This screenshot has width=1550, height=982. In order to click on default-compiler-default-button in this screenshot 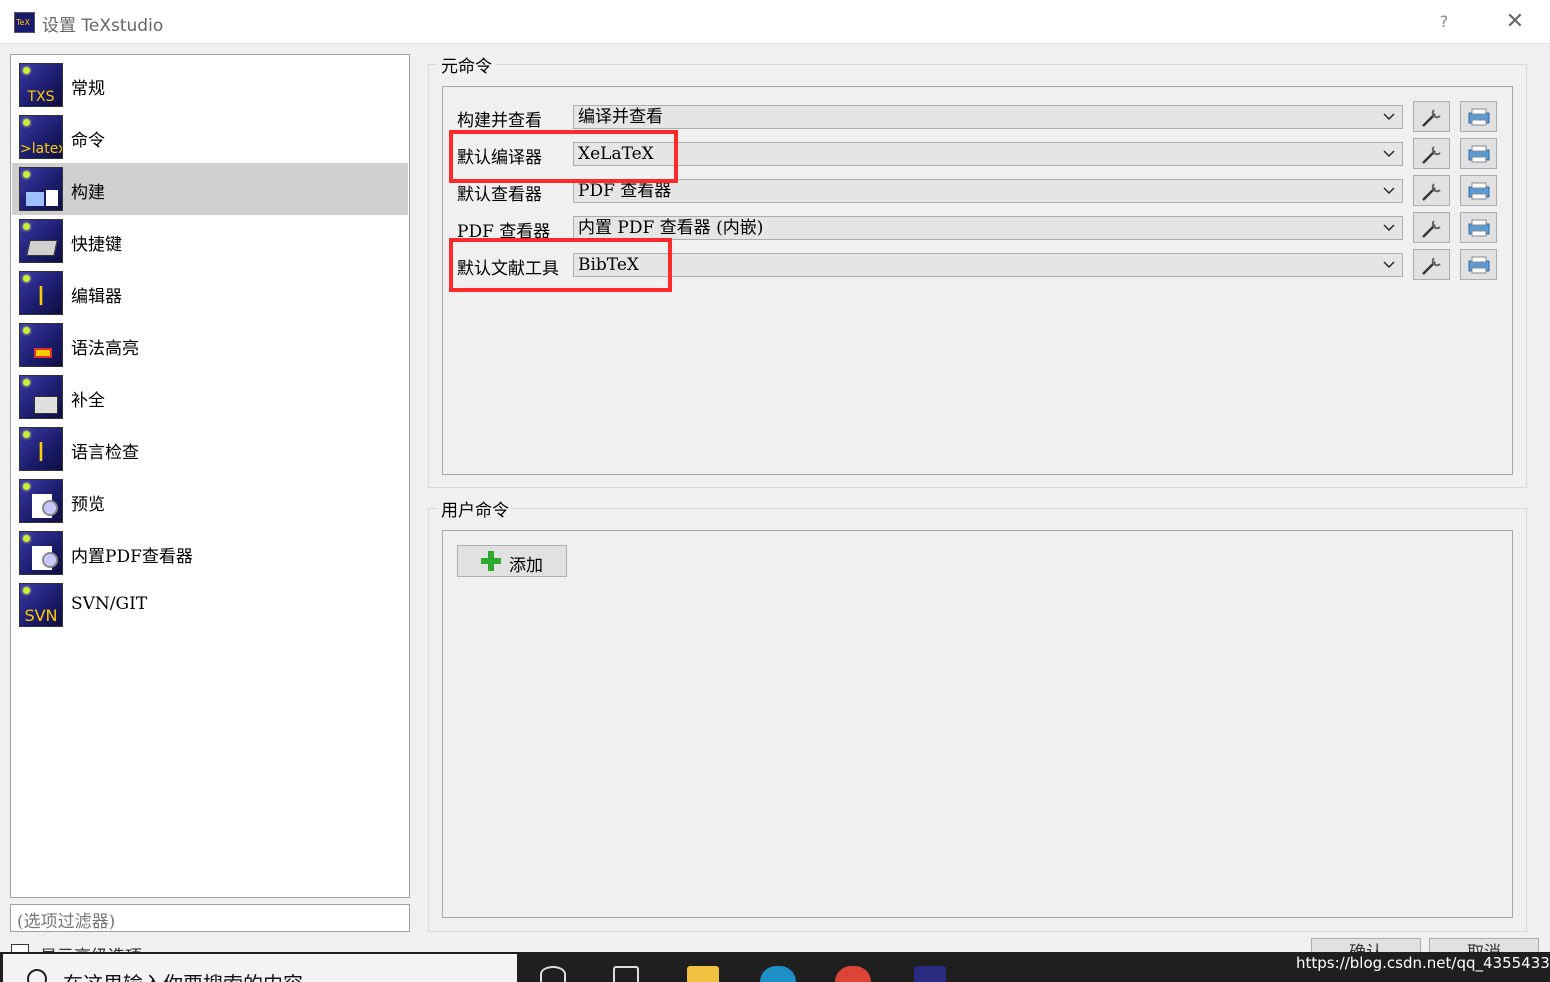, I will do `click(1478, 153)`.